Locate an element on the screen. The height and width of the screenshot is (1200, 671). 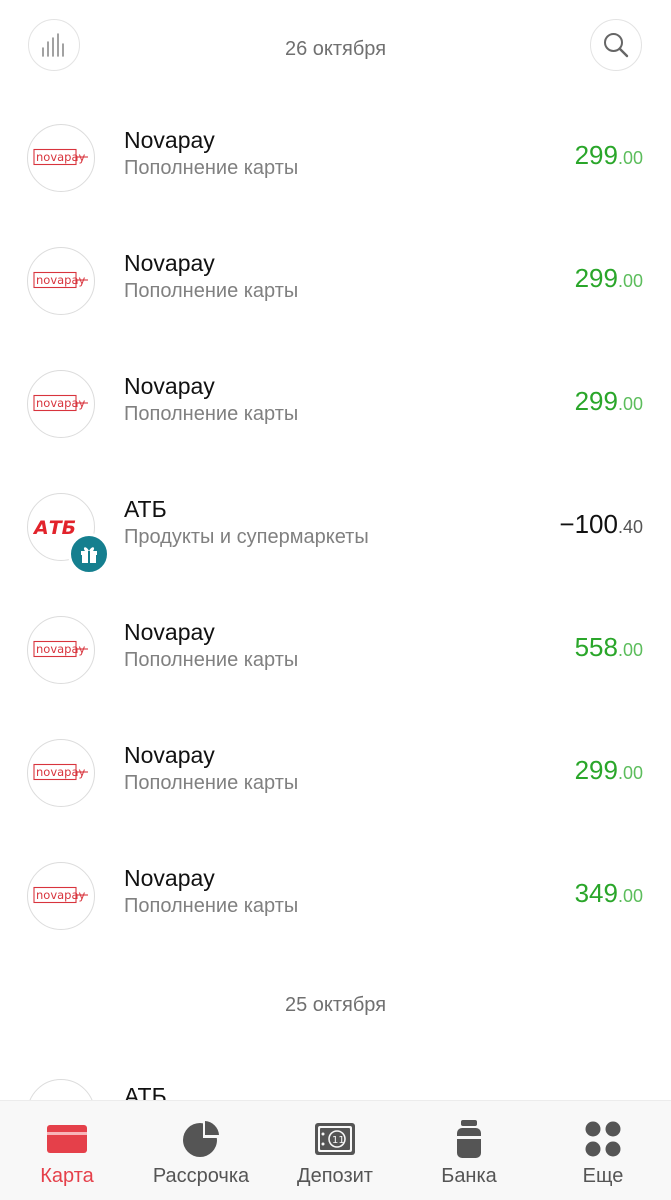
transaction-row: novapay Novapay Пополнение карты 558.00 is located at coordinates (335, 669).